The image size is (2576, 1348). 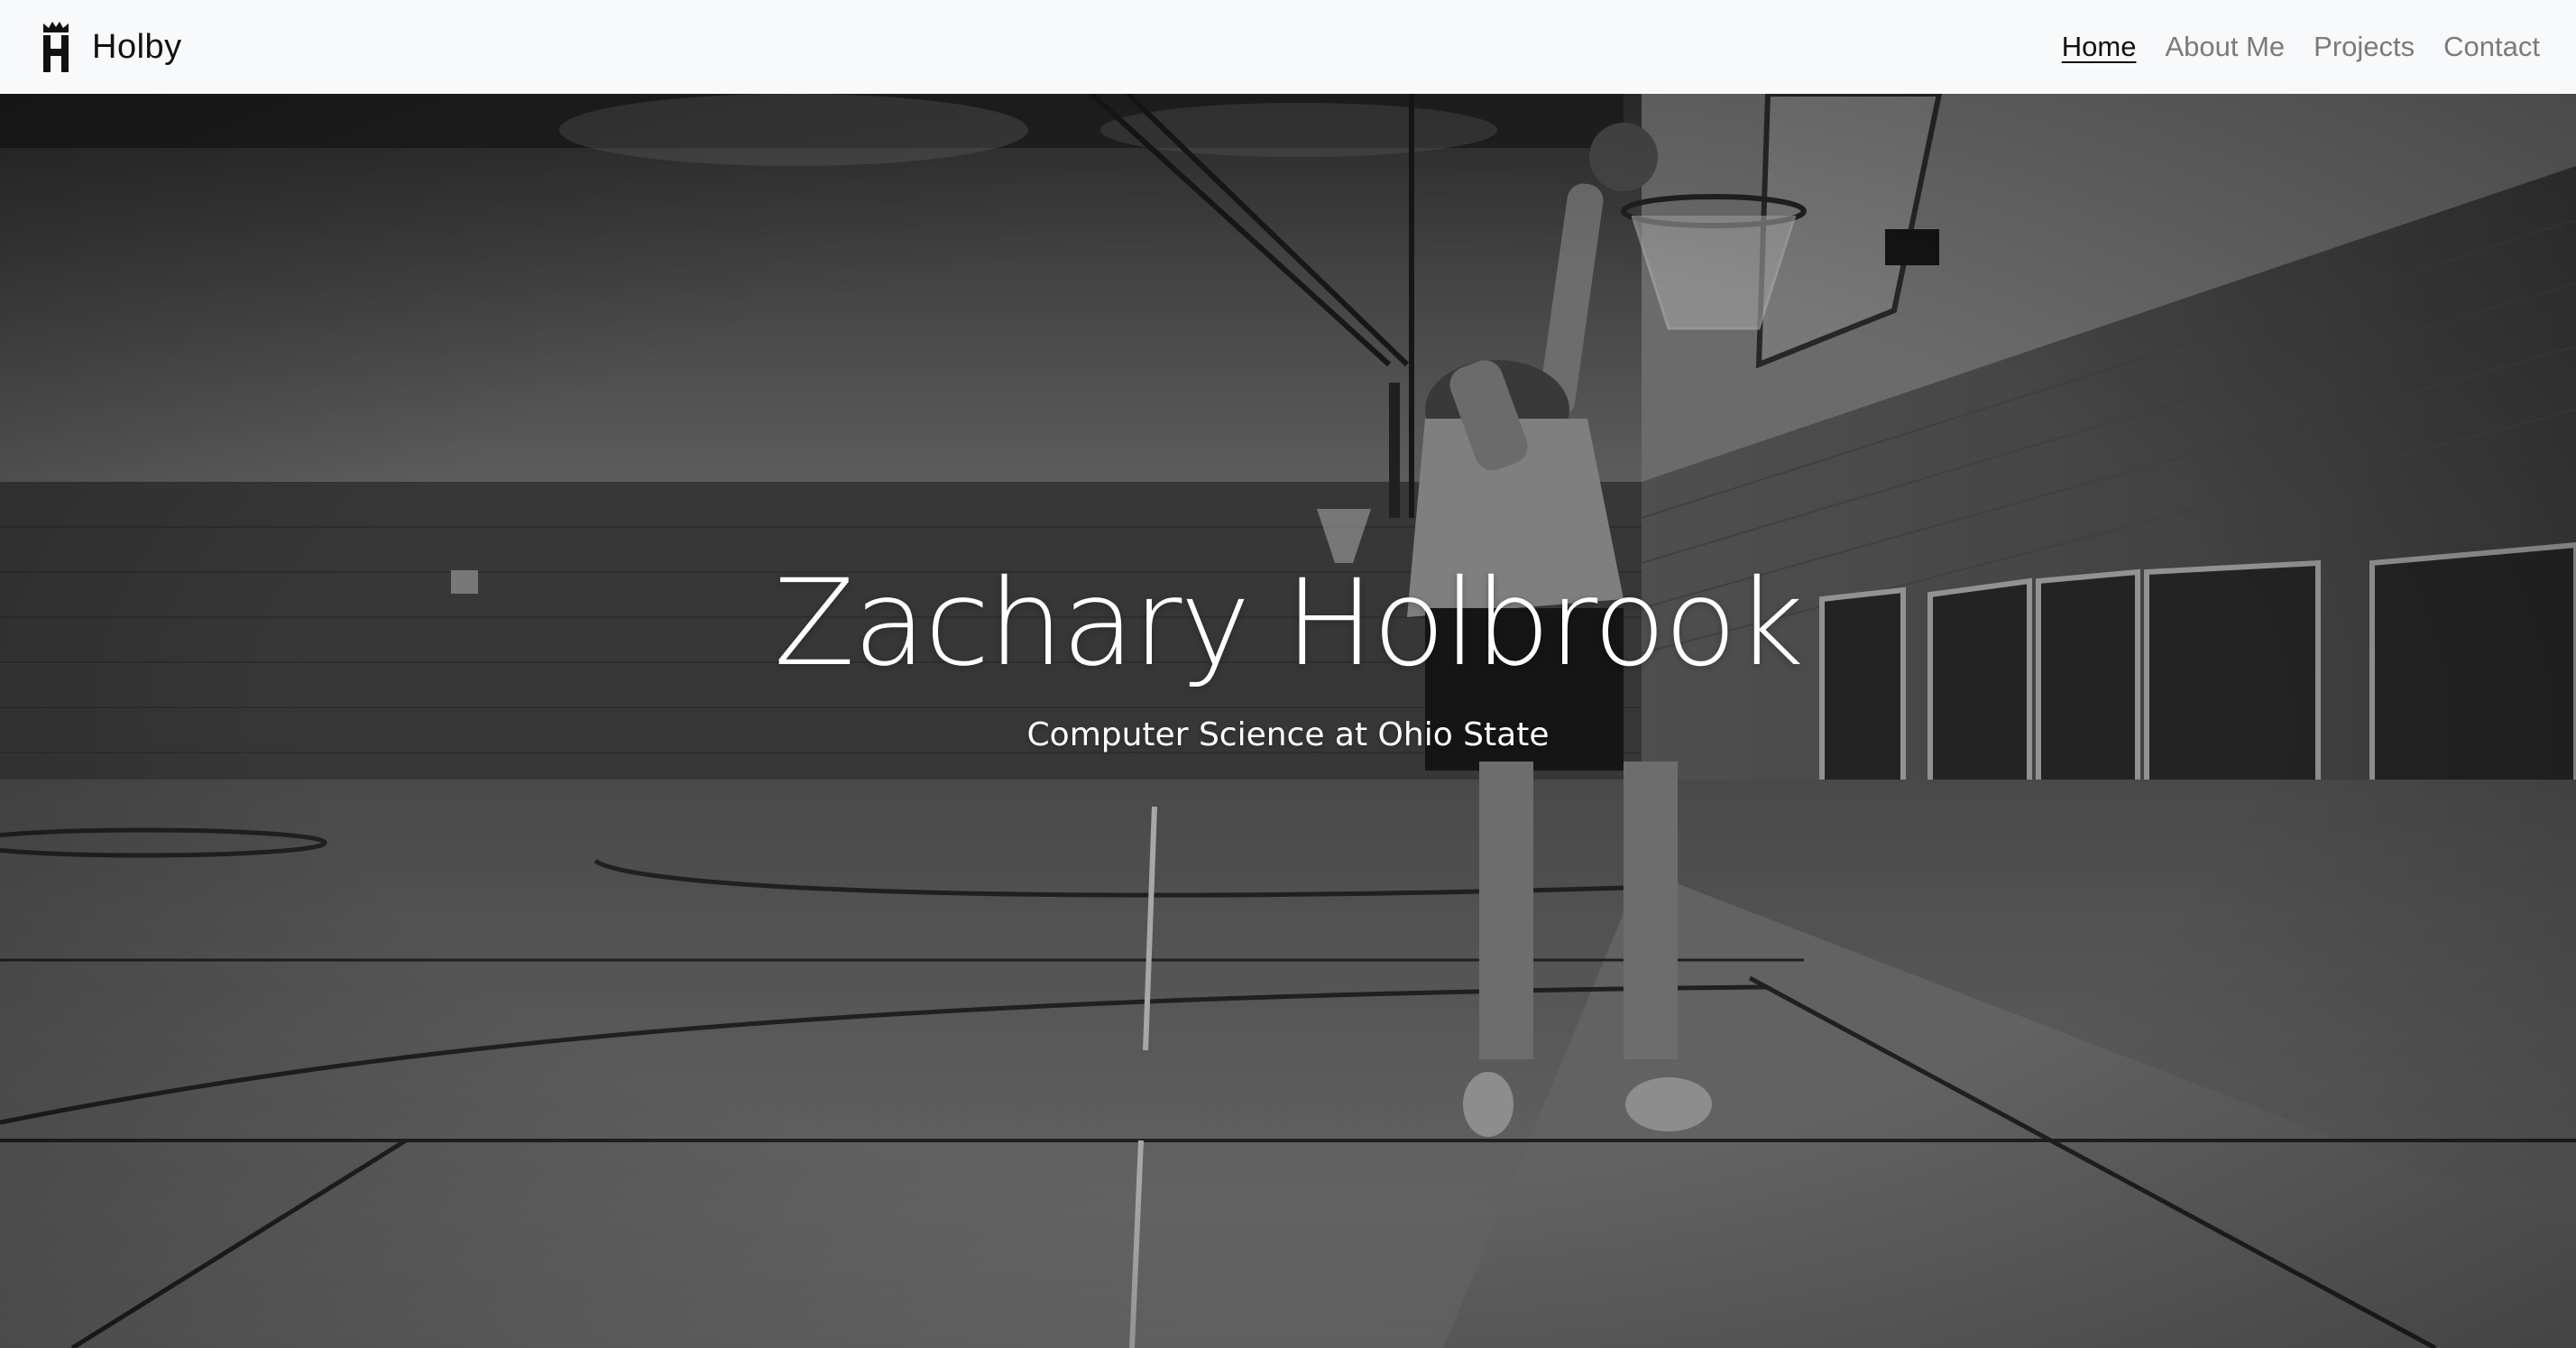 What do you see at coordinates (137, 46) in the screenshot?
I see `brand-name: Holby` at bounding box center [137, 46].